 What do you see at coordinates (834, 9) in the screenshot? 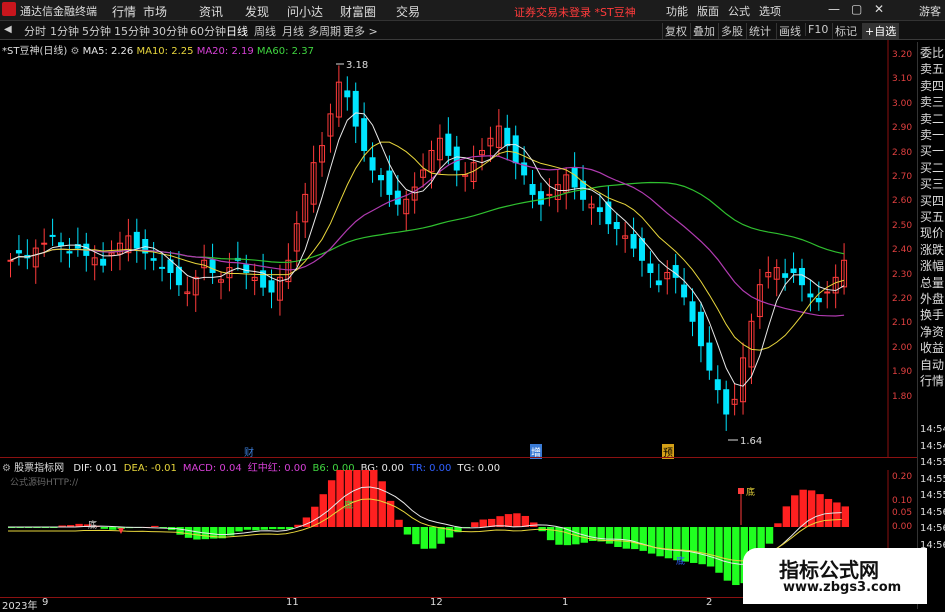
I see `minimize-icon: —` at bounding box center [834, 9].